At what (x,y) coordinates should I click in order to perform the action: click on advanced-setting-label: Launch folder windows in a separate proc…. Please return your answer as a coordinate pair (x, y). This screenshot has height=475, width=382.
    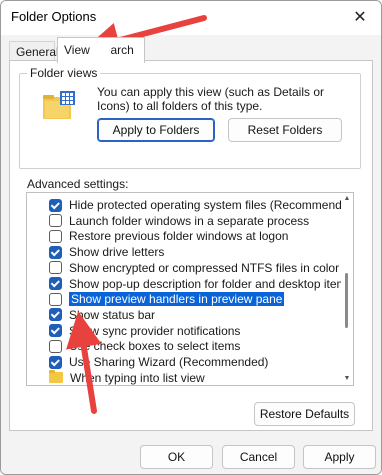
    Looking at the image, I should click on (189, 220).